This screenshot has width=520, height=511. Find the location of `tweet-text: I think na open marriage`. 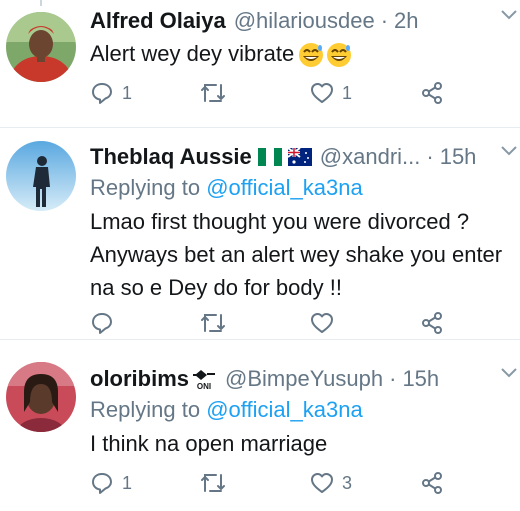

tweet-text: I think na open marriage is located at coordinates (302, 443).